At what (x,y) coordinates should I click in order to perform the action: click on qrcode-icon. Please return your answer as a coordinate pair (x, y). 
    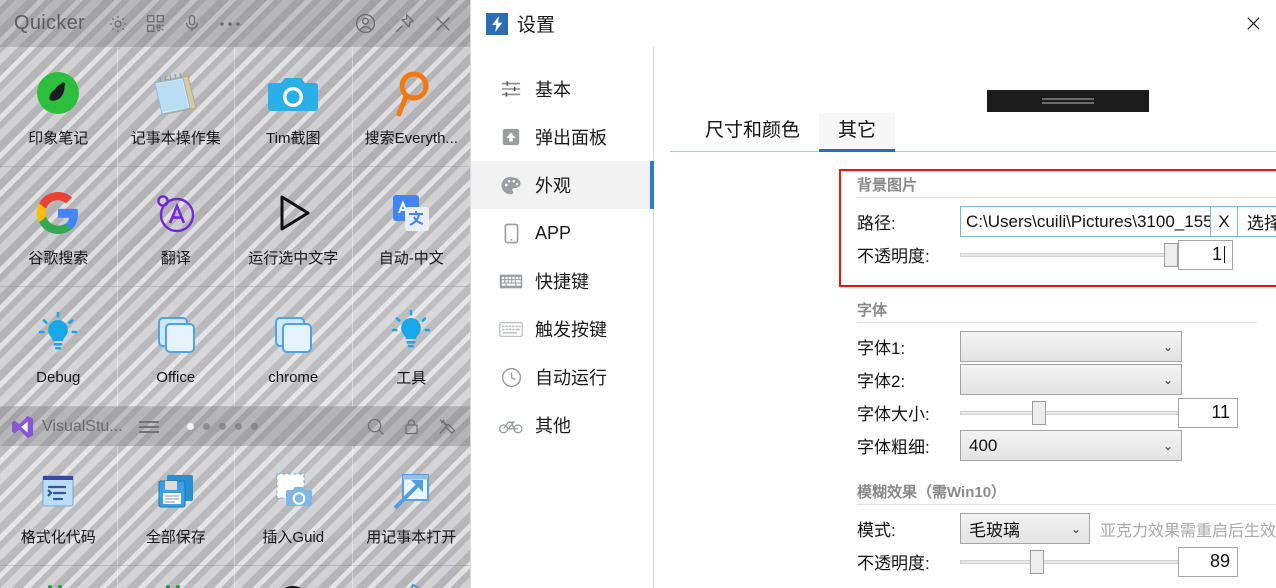
    Looking at the image, I should click on (155, 23).